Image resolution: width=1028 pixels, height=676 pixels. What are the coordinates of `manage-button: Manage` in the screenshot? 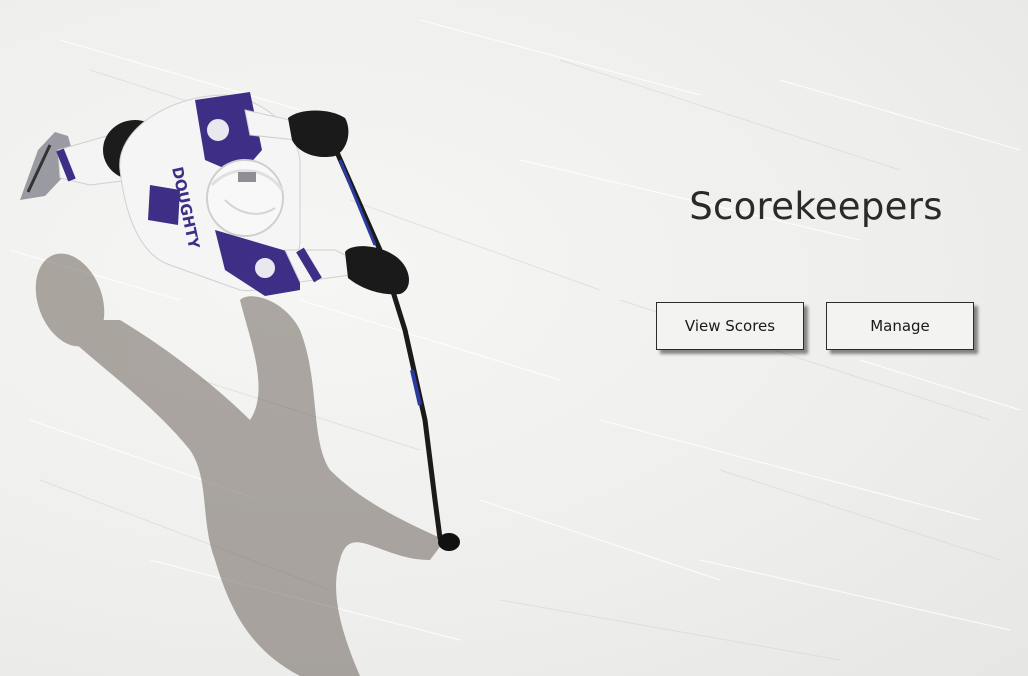 It's located at (900, 326).